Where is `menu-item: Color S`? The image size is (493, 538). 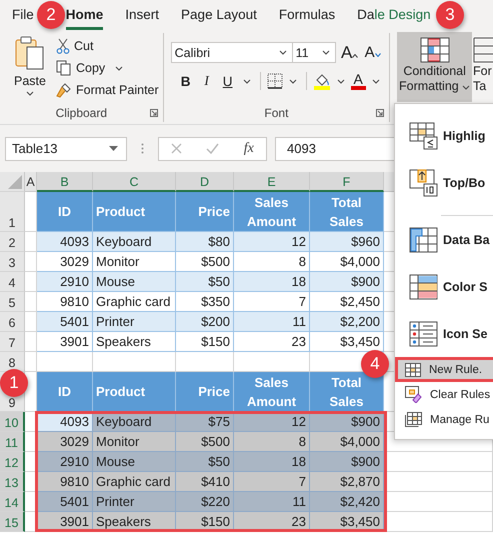 menu-item: Color S is located at coordinates (444, 286).